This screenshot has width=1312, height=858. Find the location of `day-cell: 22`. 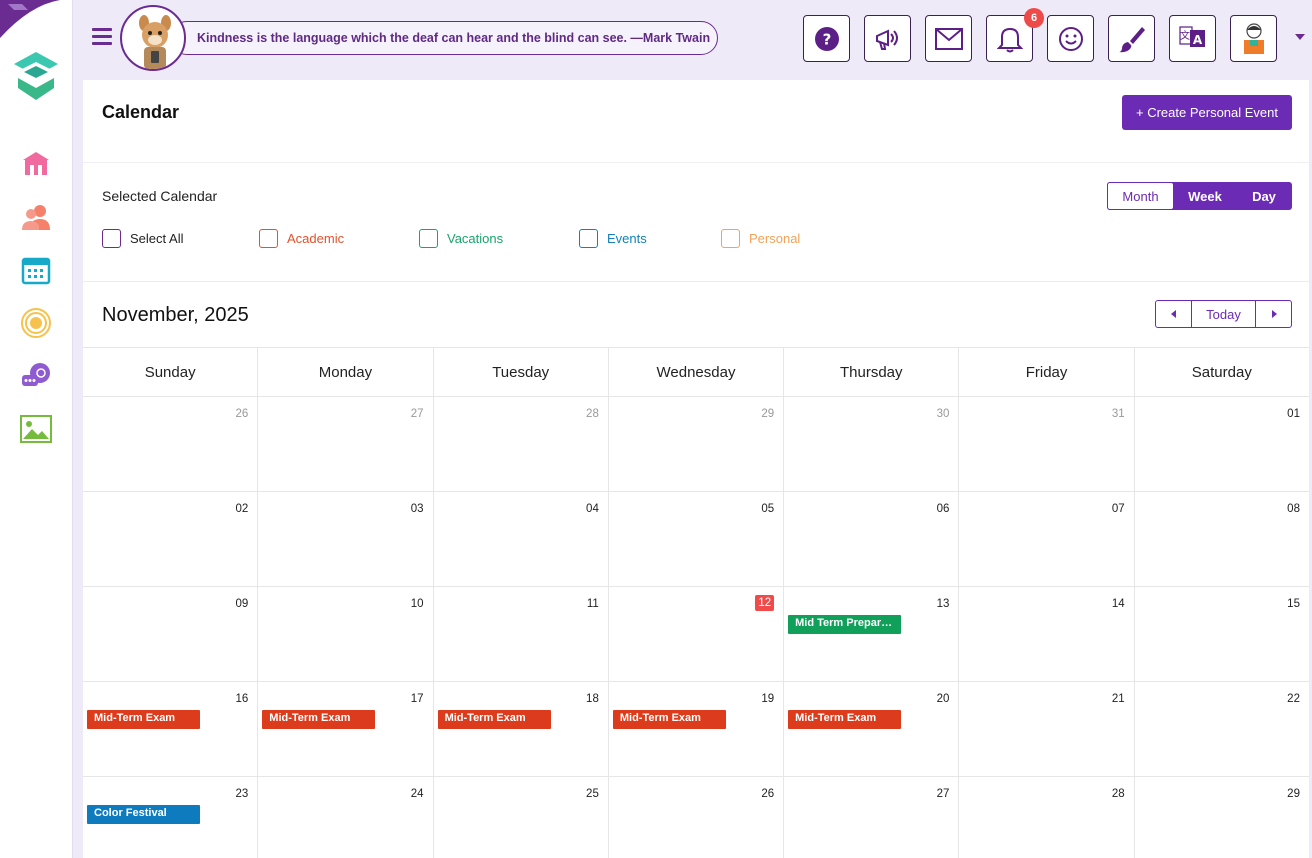

day-cell: 22 is located at coordinates (1222, 729).